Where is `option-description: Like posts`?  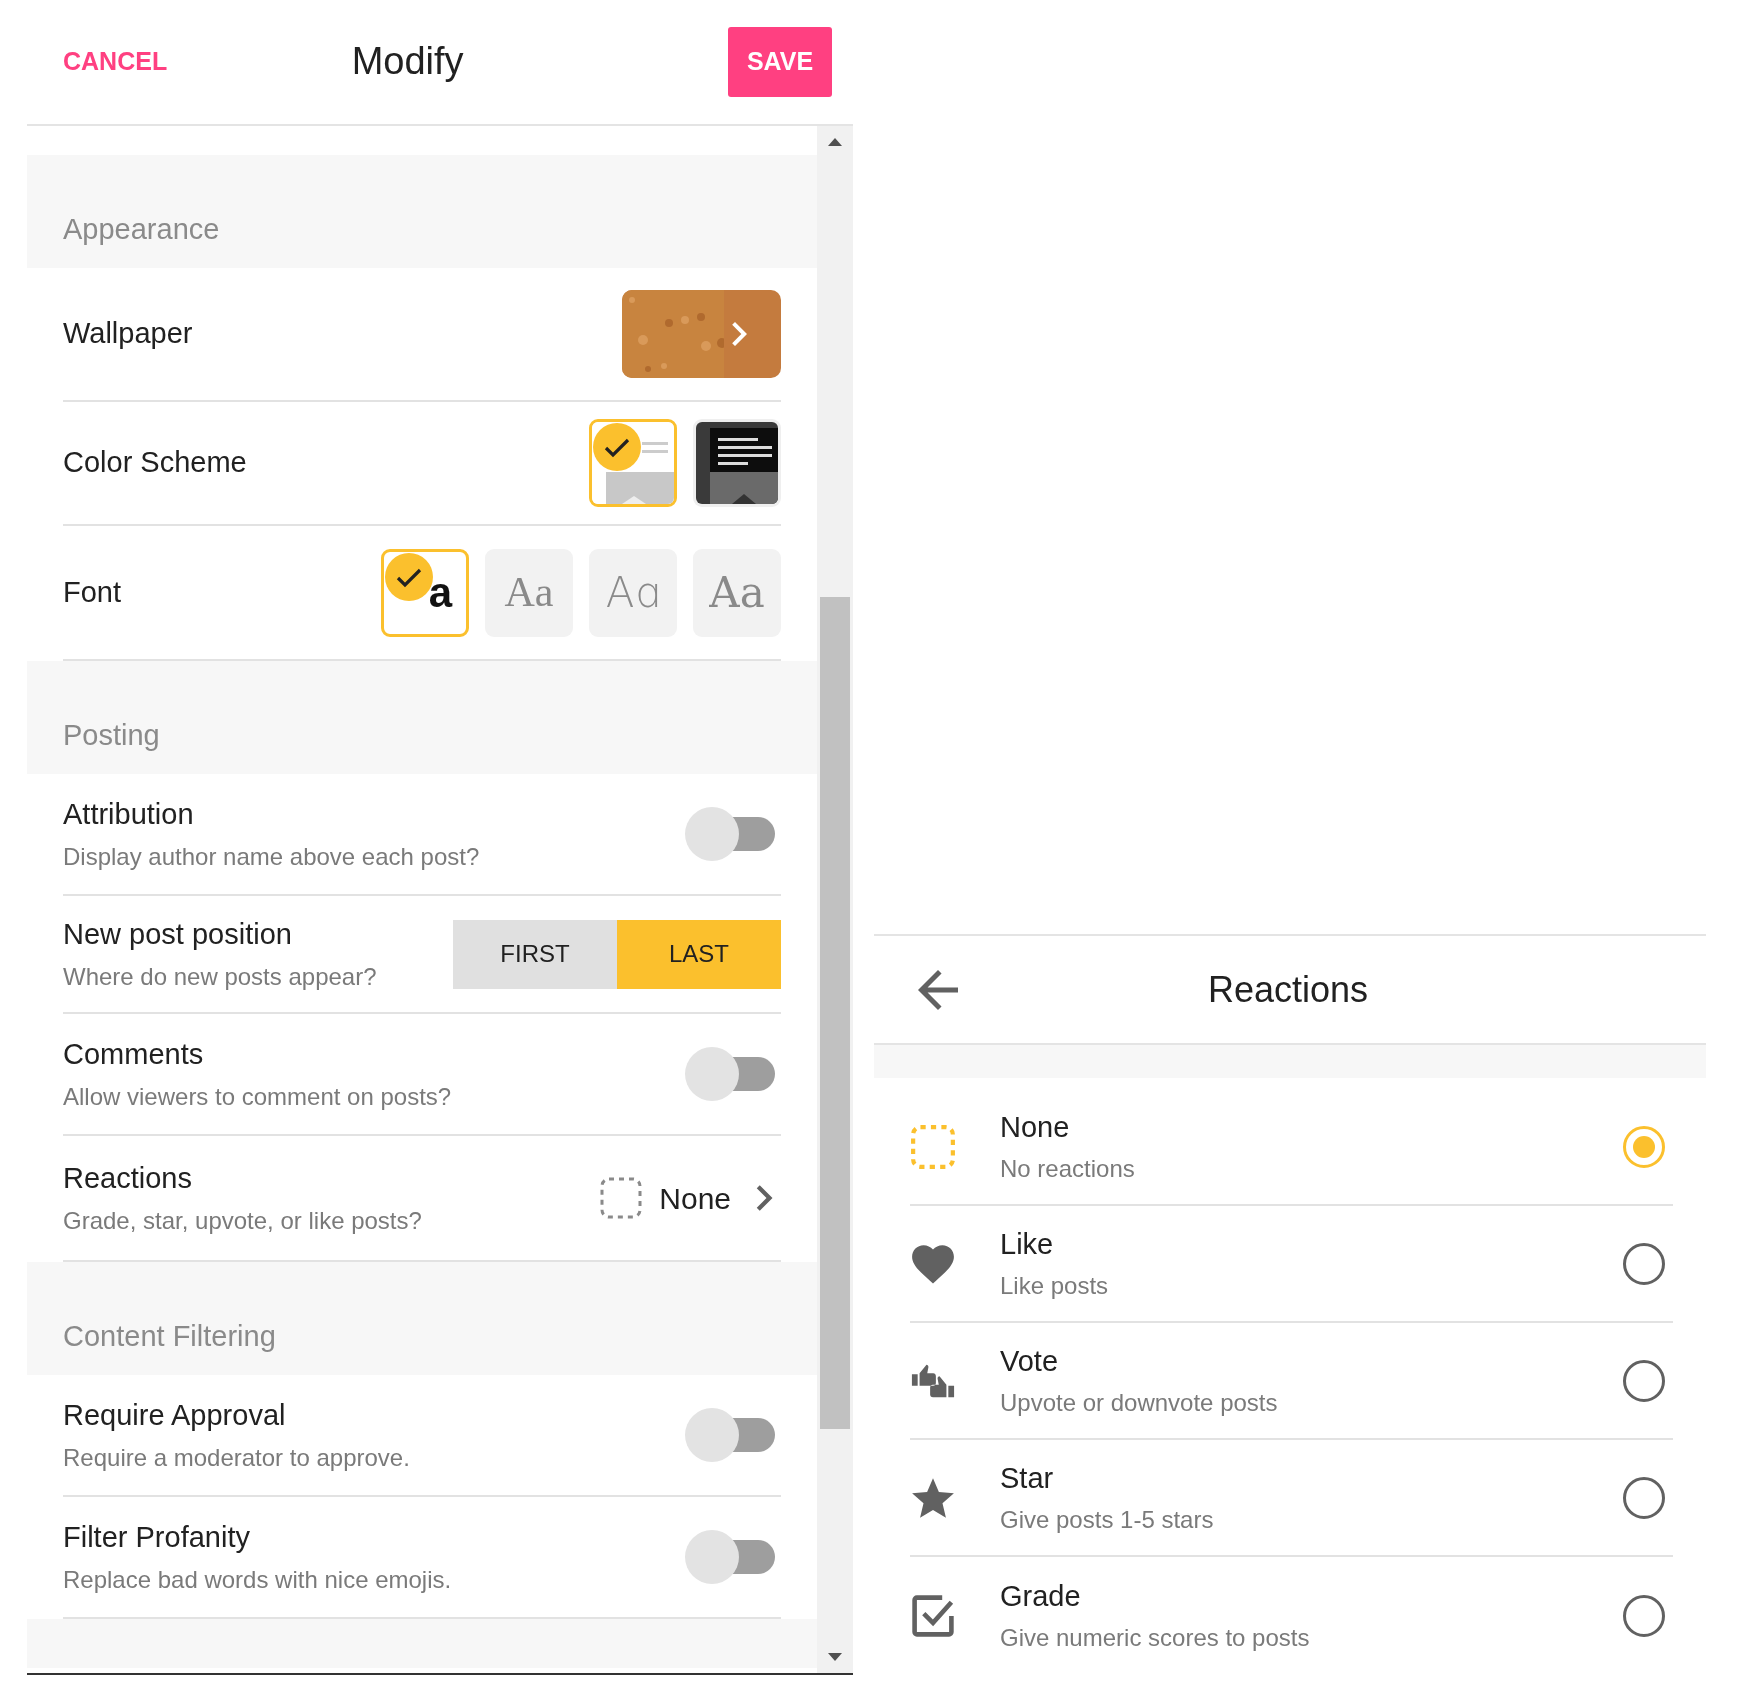
option-description: Like posts is located at coordinates (1055, 1286).